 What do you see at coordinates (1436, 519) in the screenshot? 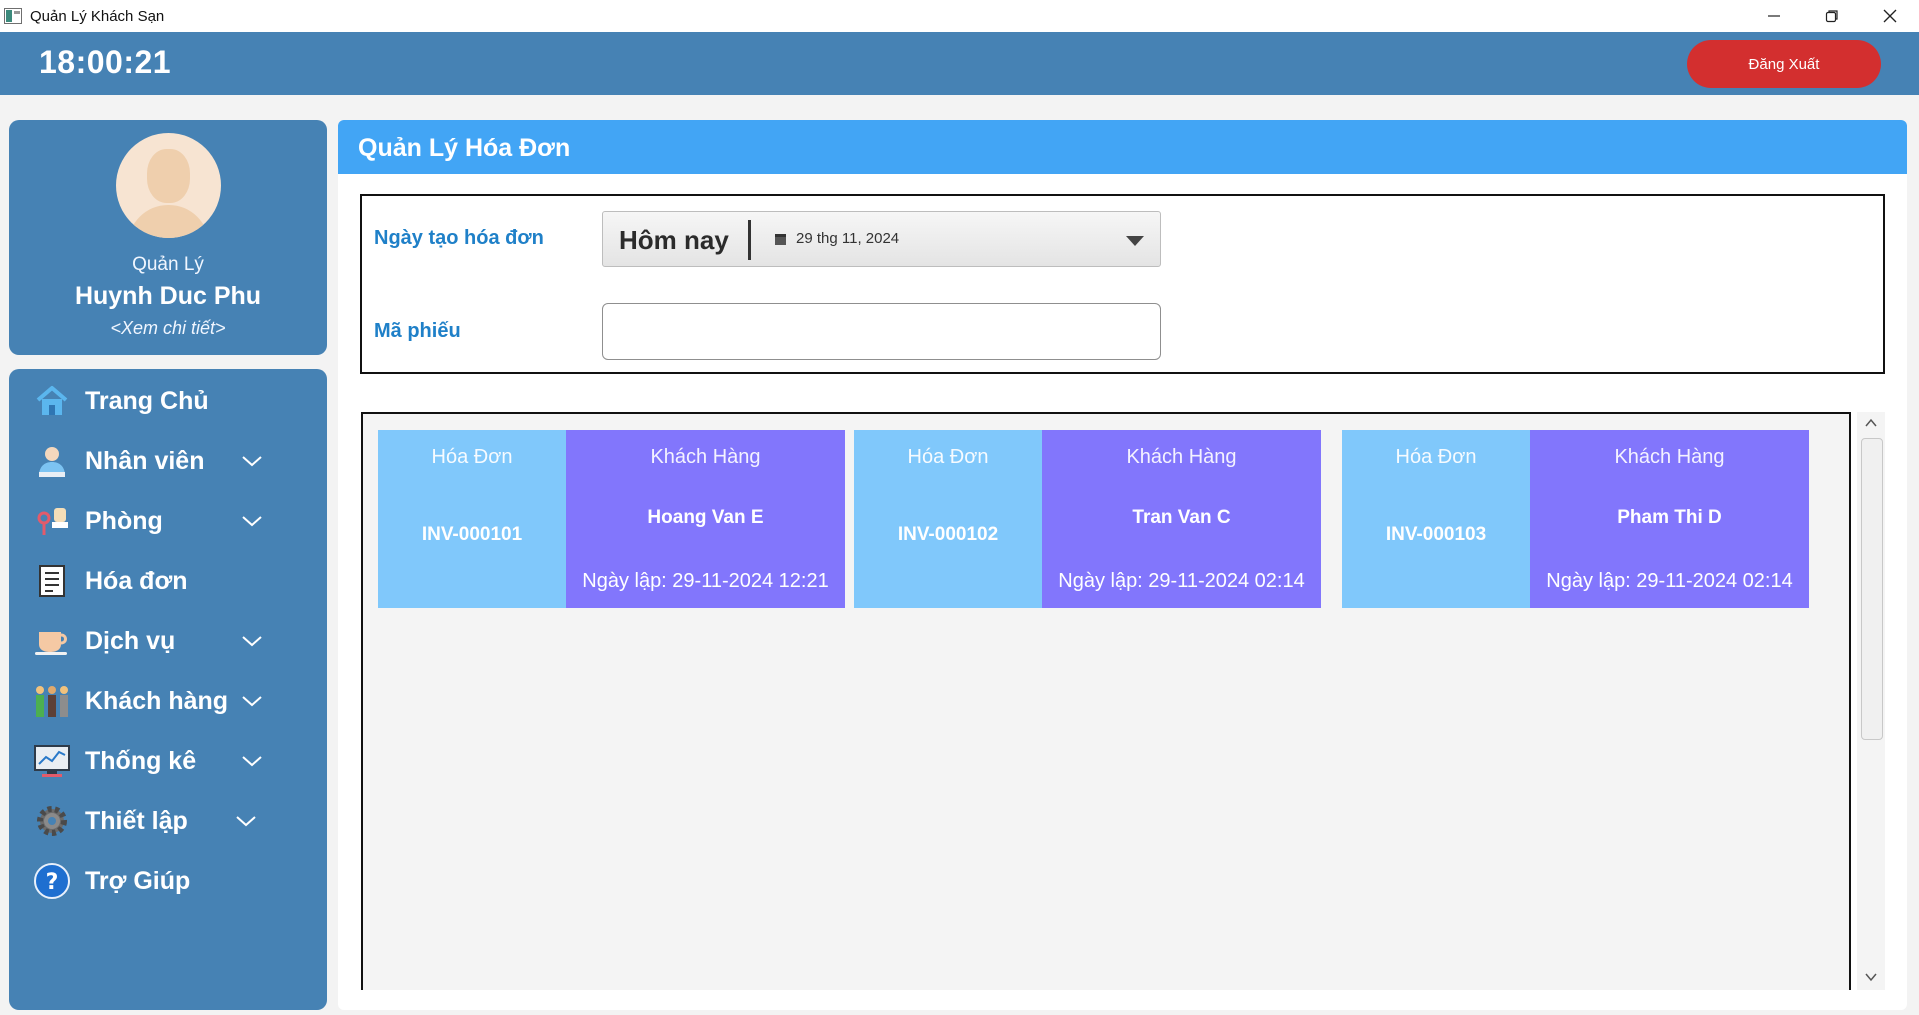
I see `invoice-card-id-section: Hóa Đơn INV-000103` at bounding box center [1436, 519].